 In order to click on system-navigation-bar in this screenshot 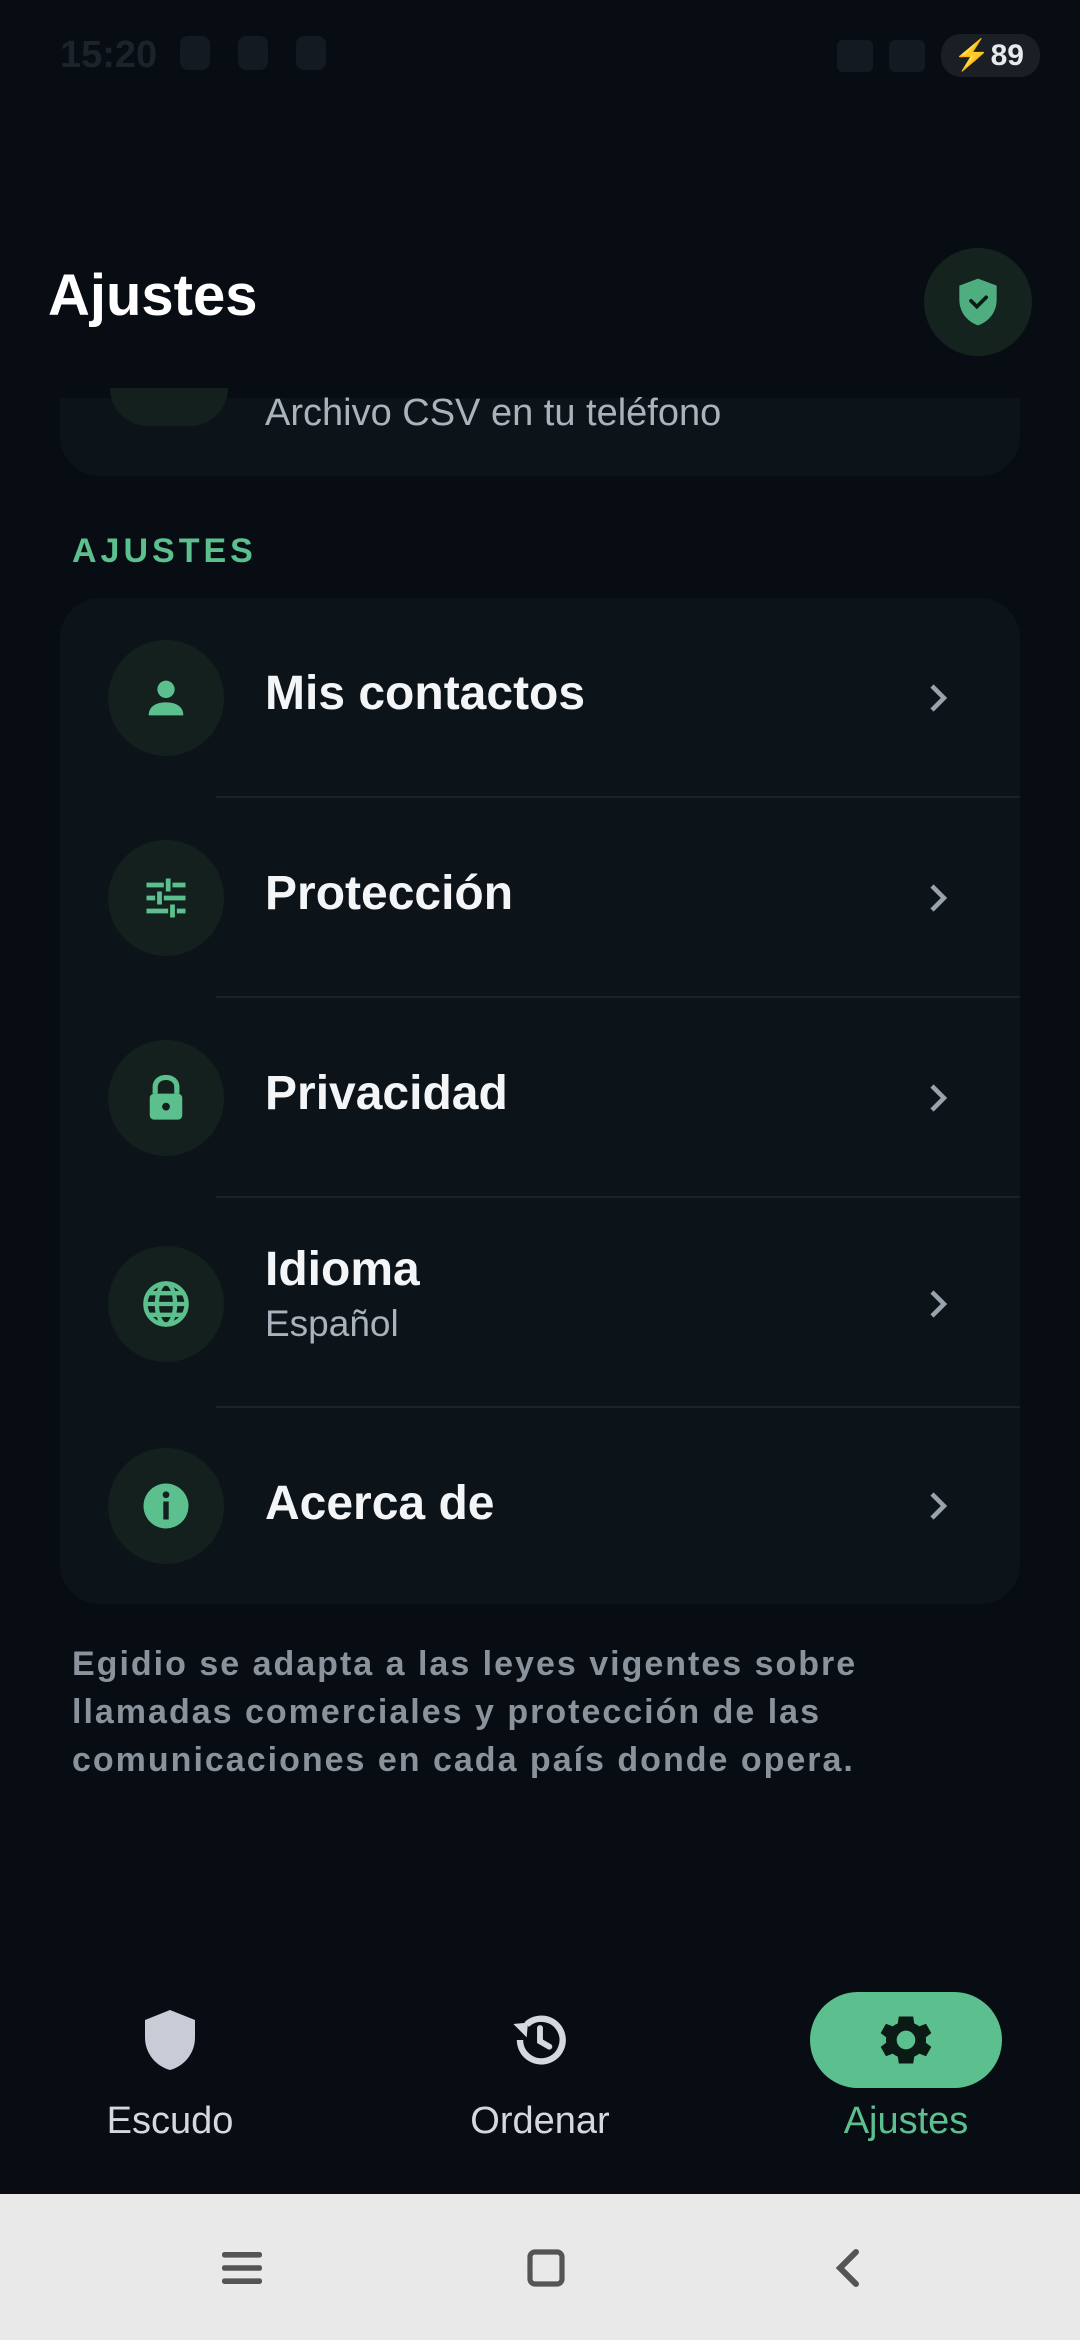, I will do `click(540, 2267)`.